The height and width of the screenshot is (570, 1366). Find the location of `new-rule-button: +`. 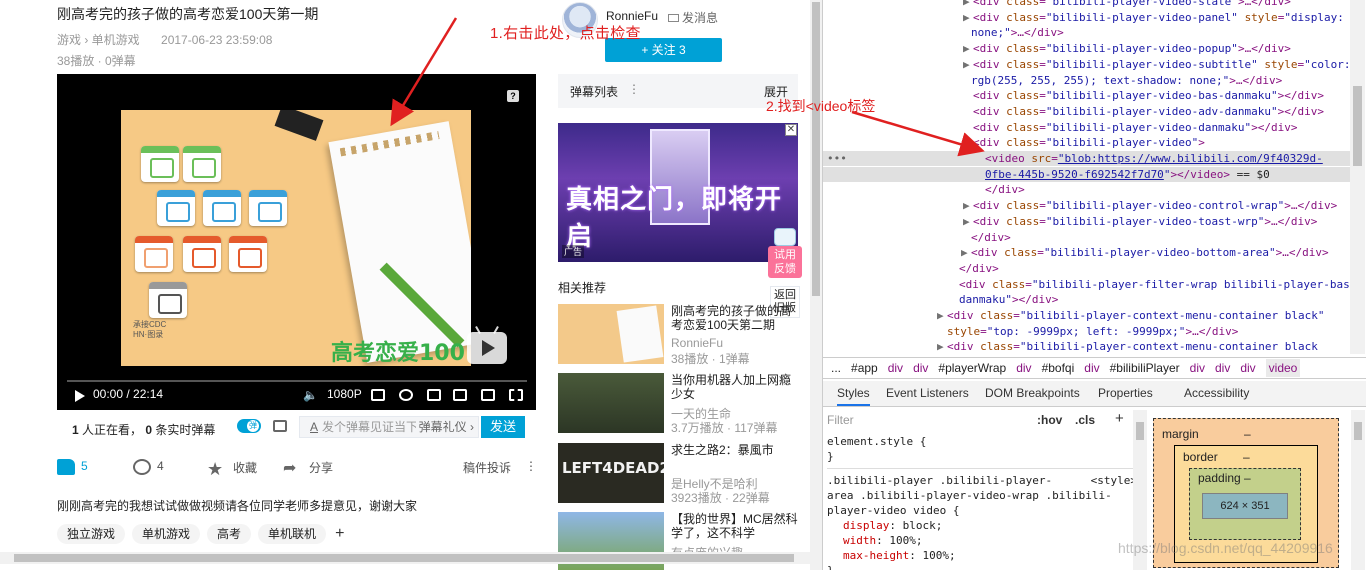

new-rule-button: + is located at coordinates (1119, 419).